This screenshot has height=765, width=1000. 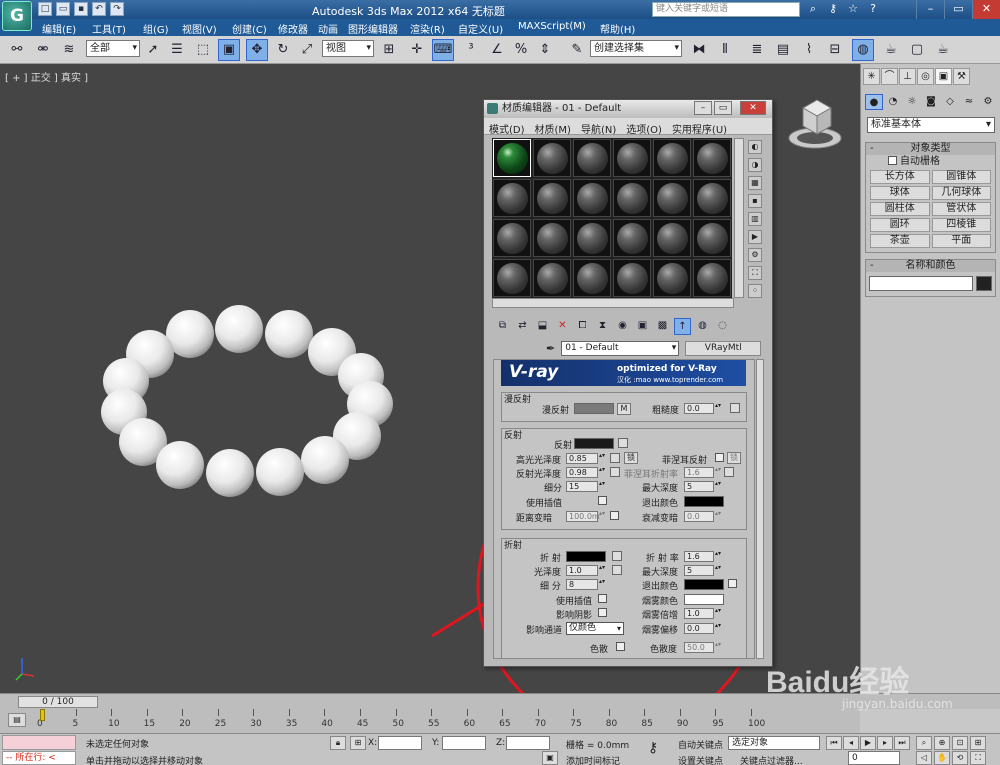 I want to click on zoom-icon: ⌕, so click(x=924, y=743).